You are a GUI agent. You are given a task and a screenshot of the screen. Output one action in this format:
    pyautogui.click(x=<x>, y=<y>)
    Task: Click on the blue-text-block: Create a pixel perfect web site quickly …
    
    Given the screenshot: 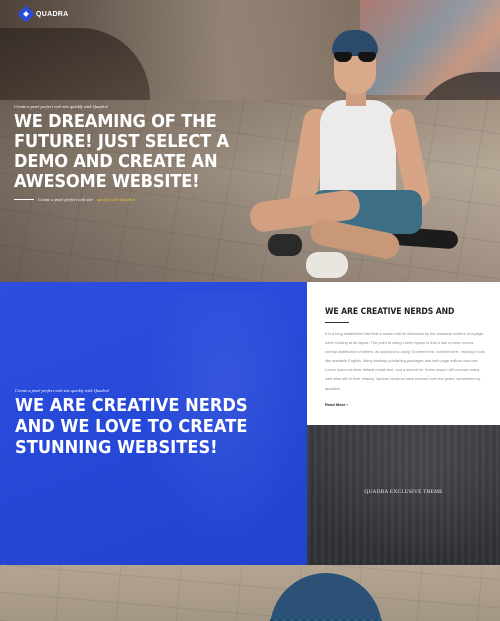 What is the action you would take?
    pyautogui.click(x=155, y=423)
    